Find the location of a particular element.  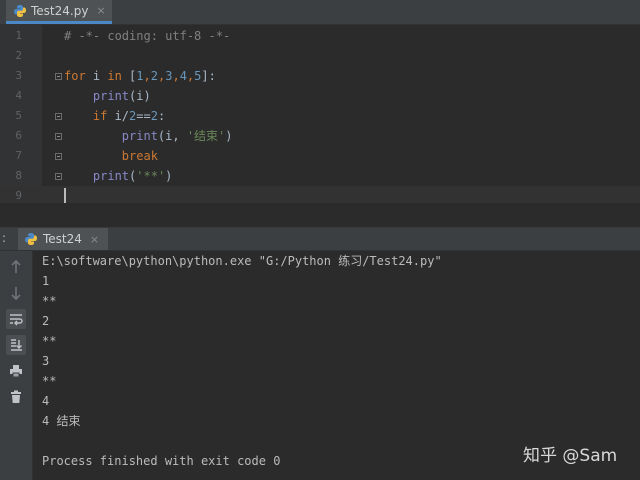

code-token: : is located at coordinates (161, 116).